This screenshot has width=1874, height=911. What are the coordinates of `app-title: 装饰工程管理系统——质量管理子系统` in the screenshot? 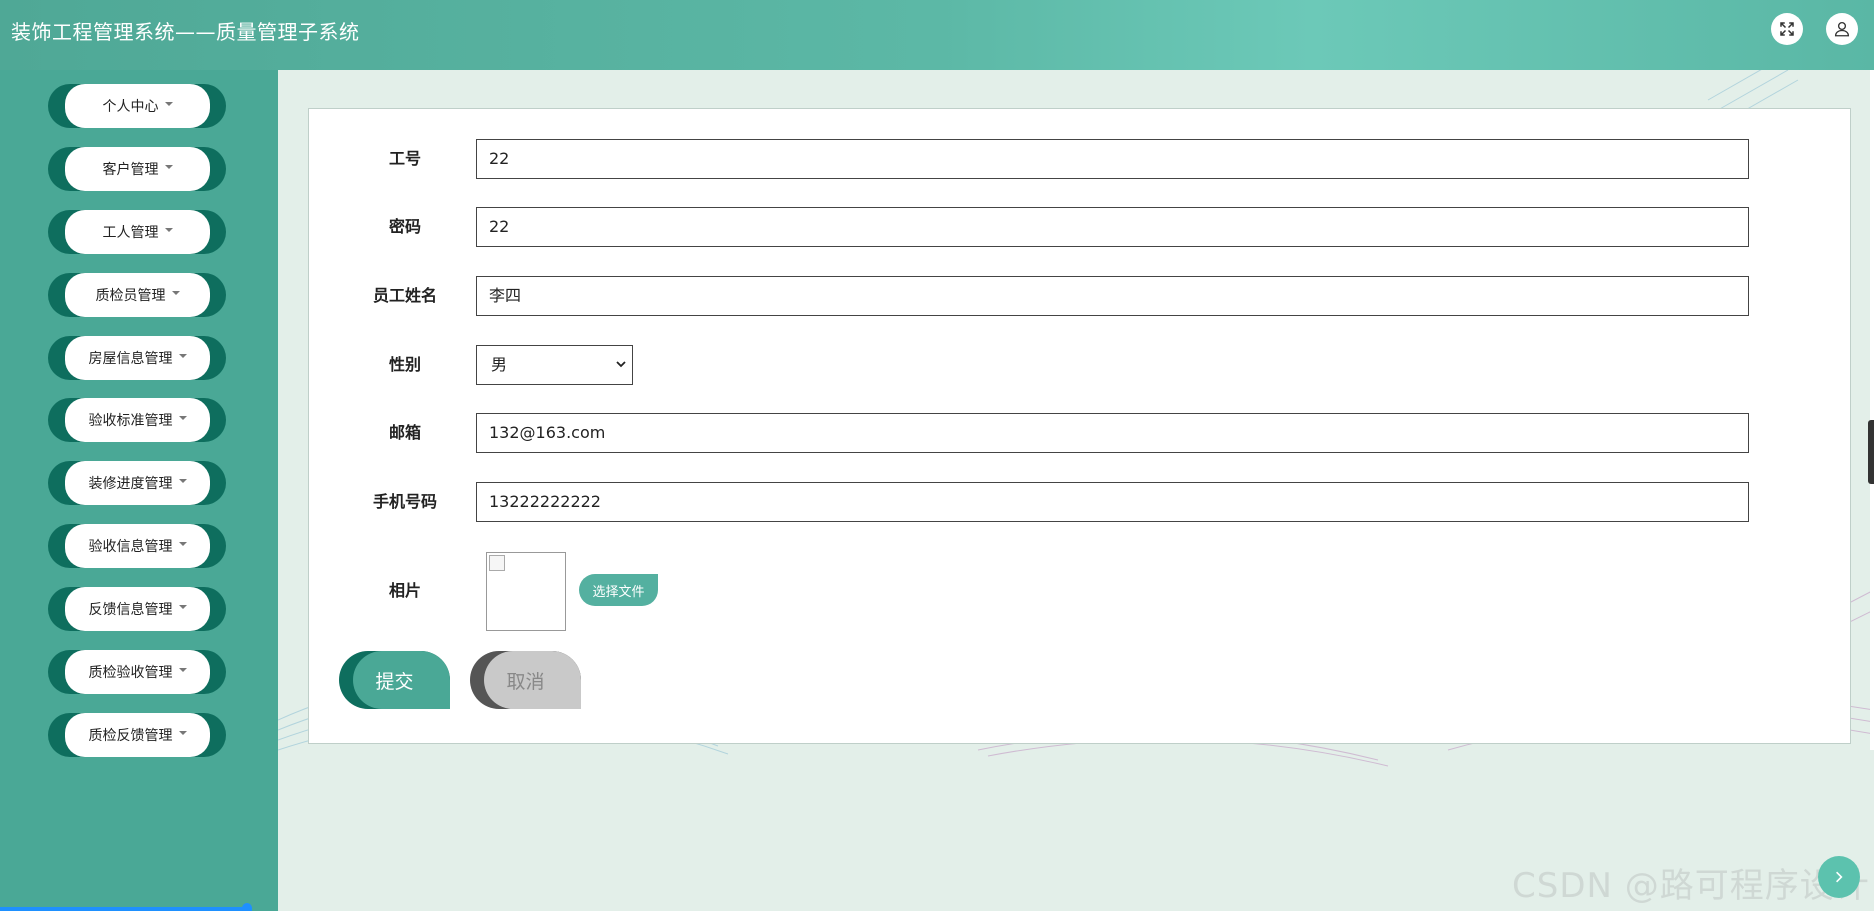 It's located at (185, 32).